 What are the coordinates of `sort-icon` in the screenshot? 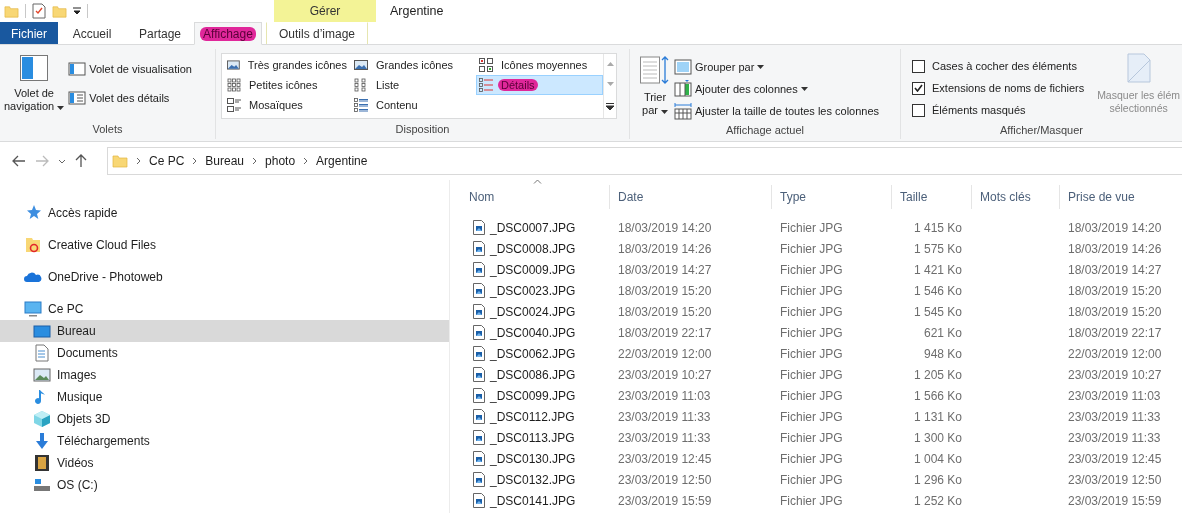 It's located at (655, 70).